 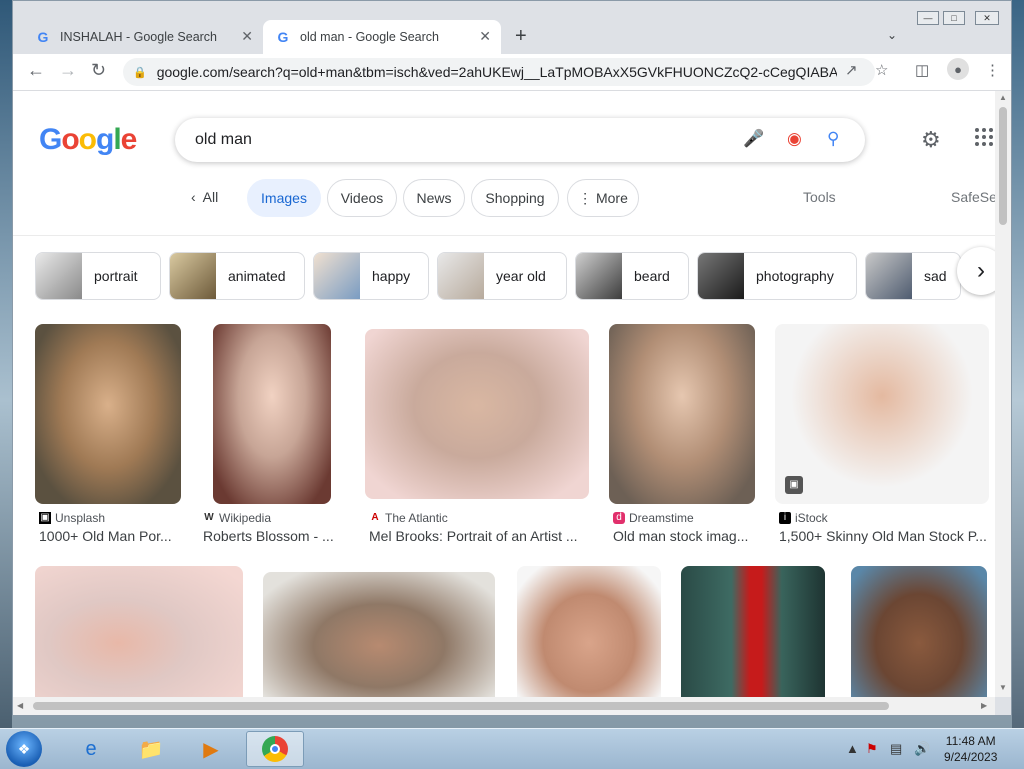 I want to click on horizontal-scrollbar: ◀ ▶, so click(x=504, y=706).